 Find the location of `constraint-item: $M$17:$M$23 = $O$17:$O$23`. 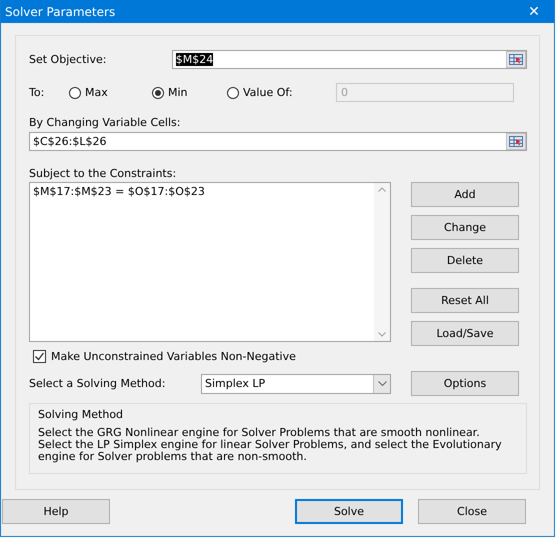

constraint-item: $M$17:$M$23 = $O$17:$O$23 is located at coordinates (202, 191).